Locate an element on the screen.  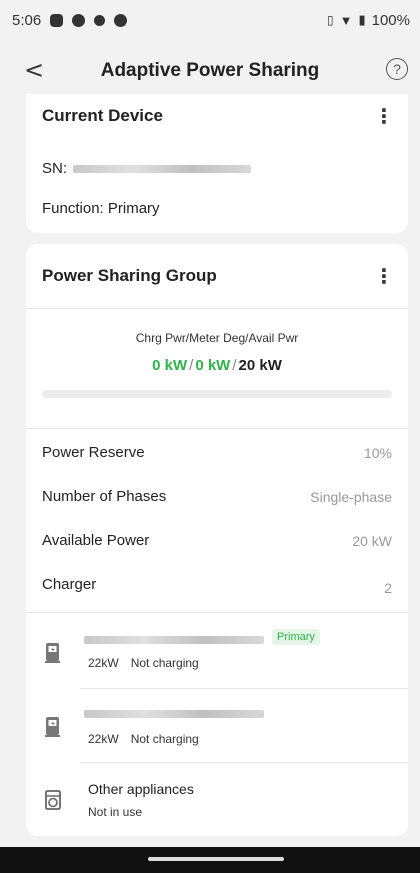
serial-number-row: SN: is located at coordinates (147, 168).